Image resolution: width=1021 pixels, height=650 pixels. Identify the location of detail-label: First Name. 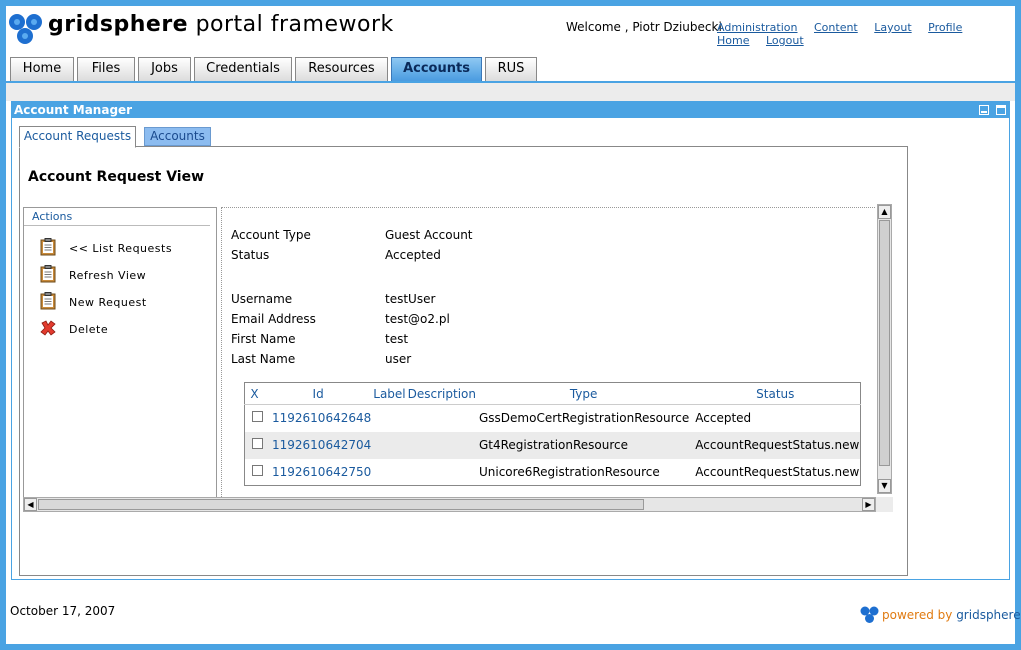
(263, 339).